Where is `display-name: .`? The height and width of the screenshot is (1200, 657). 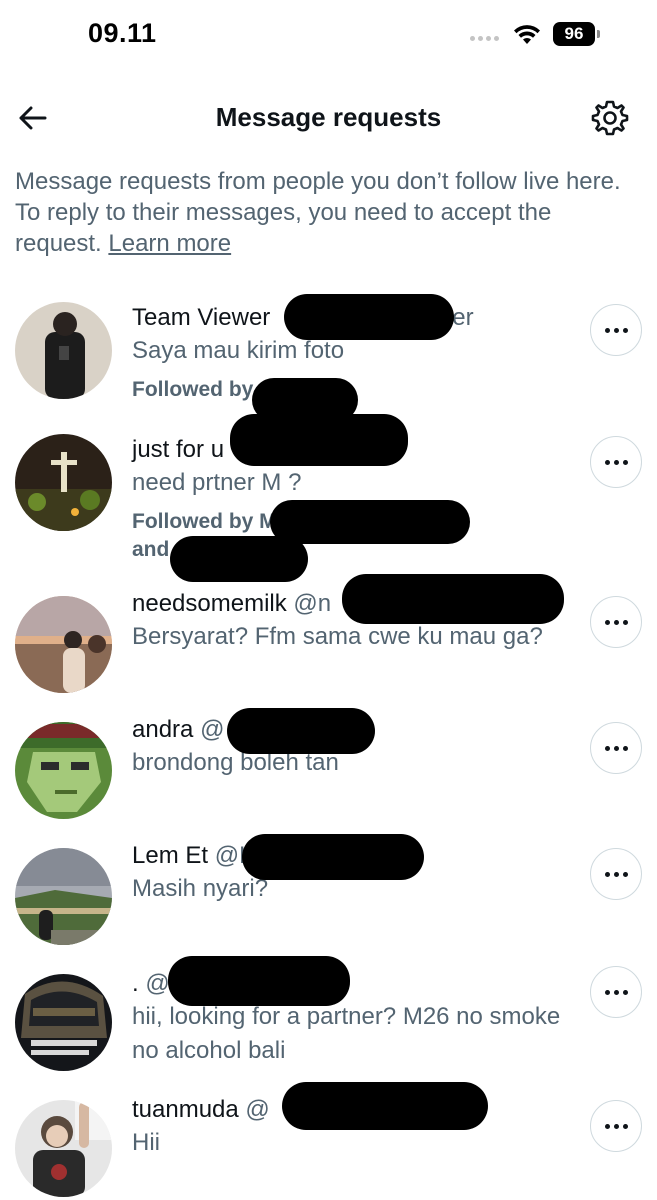 display-name: . is located at coordinates (135, 983).